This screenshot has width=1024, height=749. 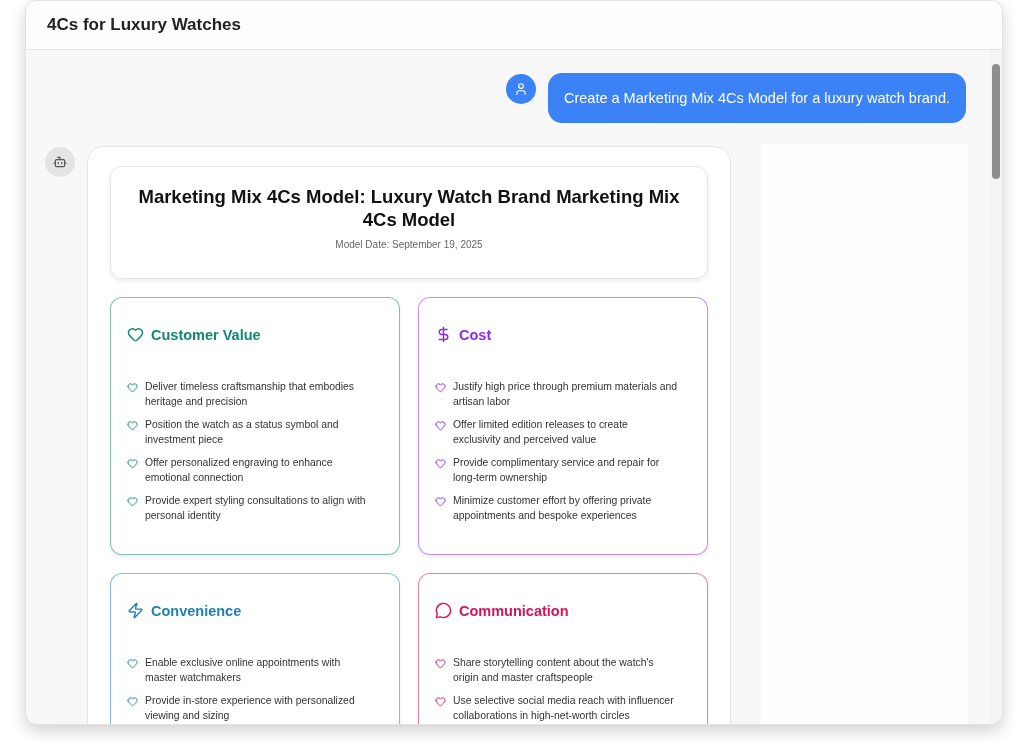 What do you see at coordinates (996, 121) in the screenshot?
I see `scrollbar-thumb` at bounding box center [996, 121].